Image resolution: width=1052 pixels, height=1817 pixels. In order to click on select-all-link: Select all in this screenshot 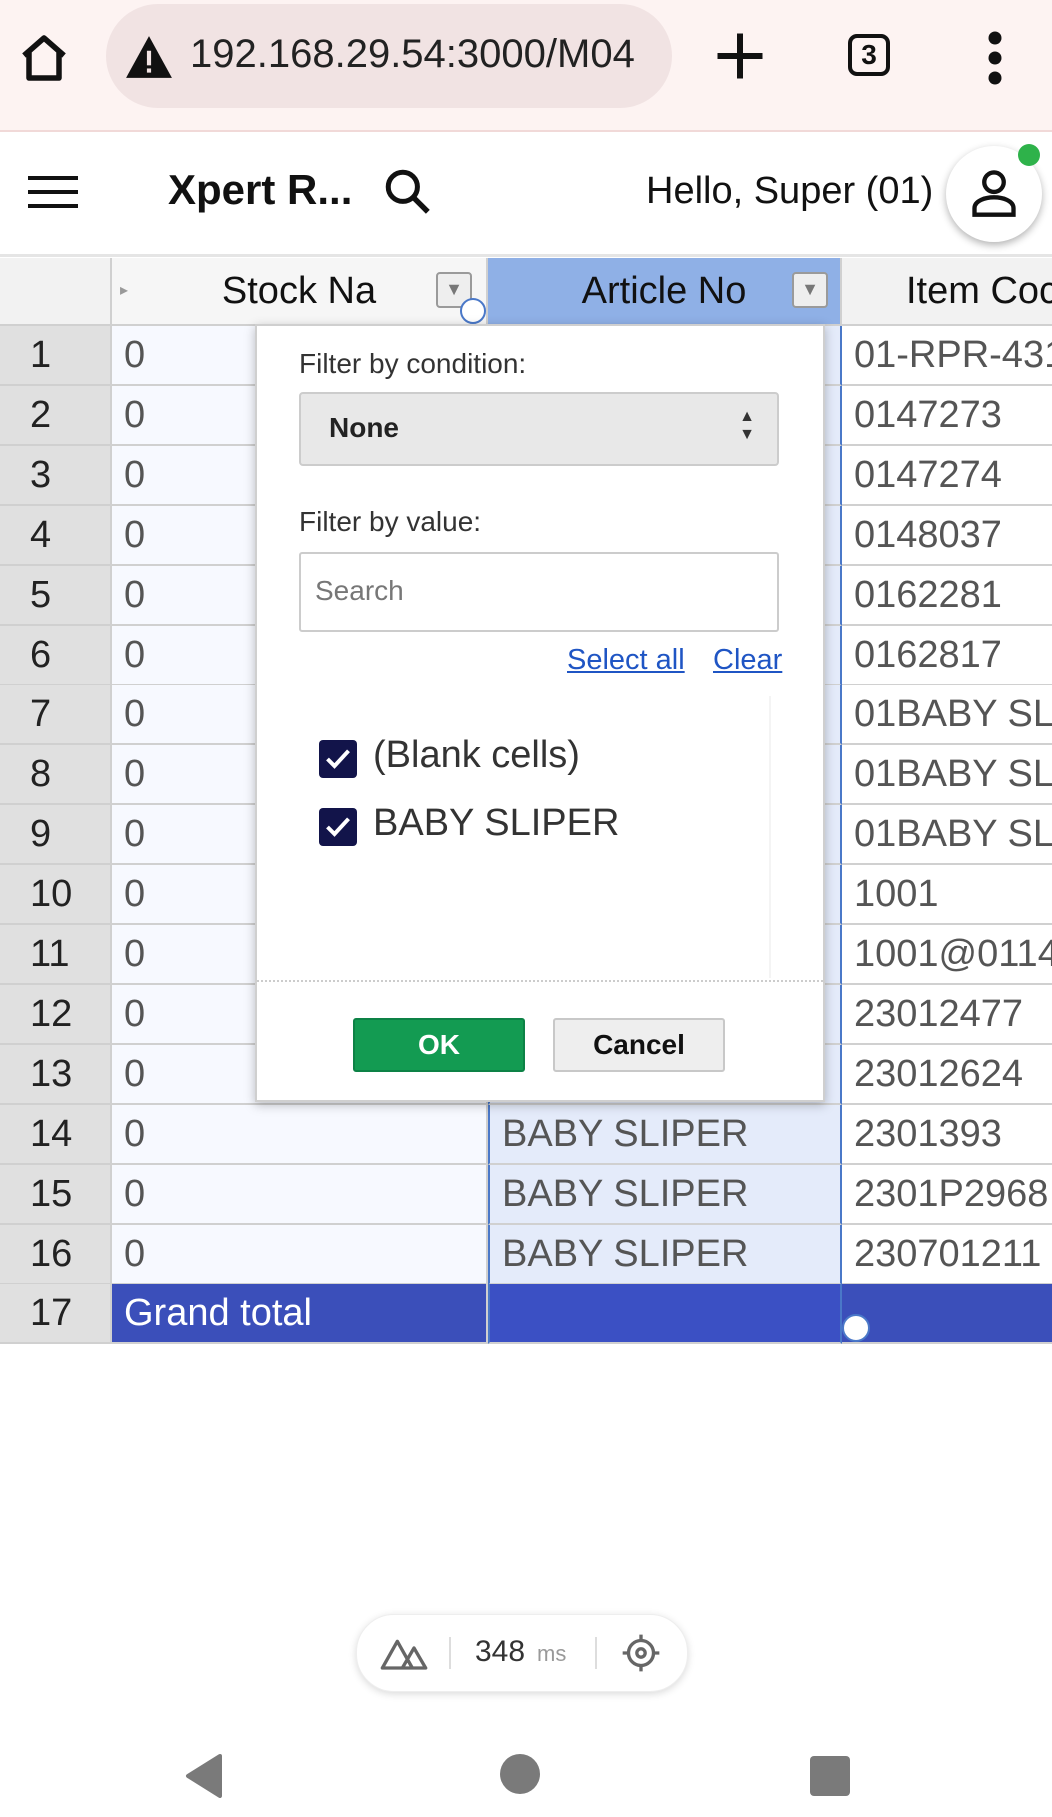, I will do `click(626, 660)`.